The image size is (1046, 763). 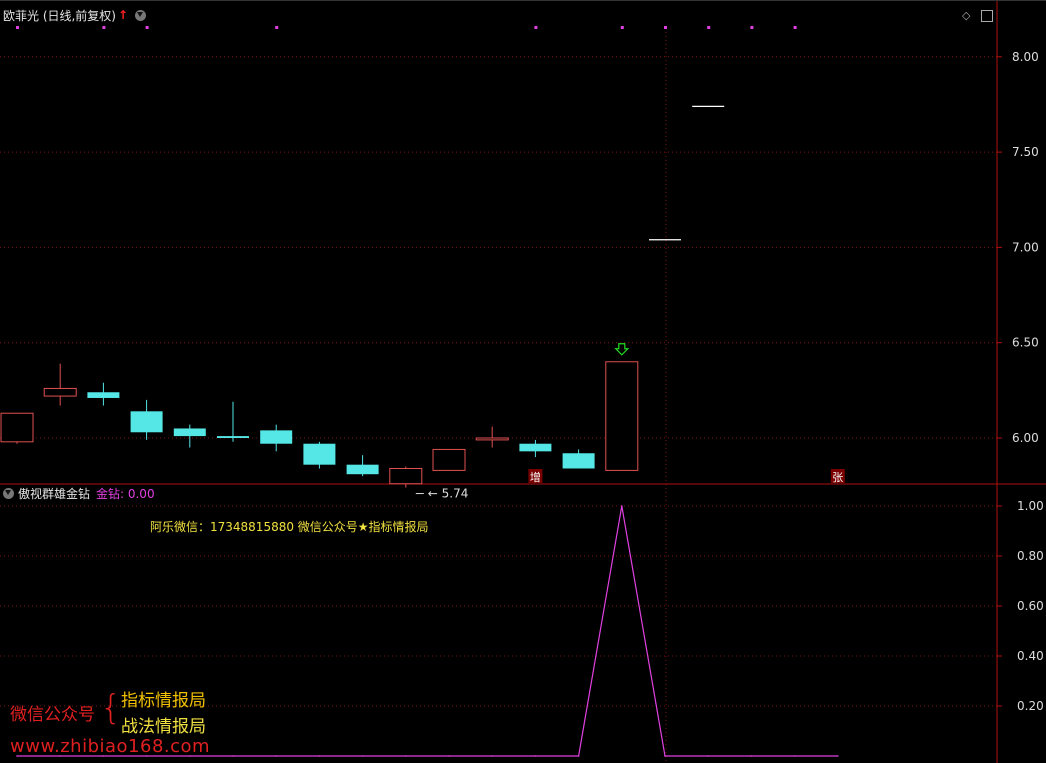 What do you see at coordinates (1025, 438) in the screenshot?
I see `price-tick-label: 6.00` at bounding box center [1025, 438].